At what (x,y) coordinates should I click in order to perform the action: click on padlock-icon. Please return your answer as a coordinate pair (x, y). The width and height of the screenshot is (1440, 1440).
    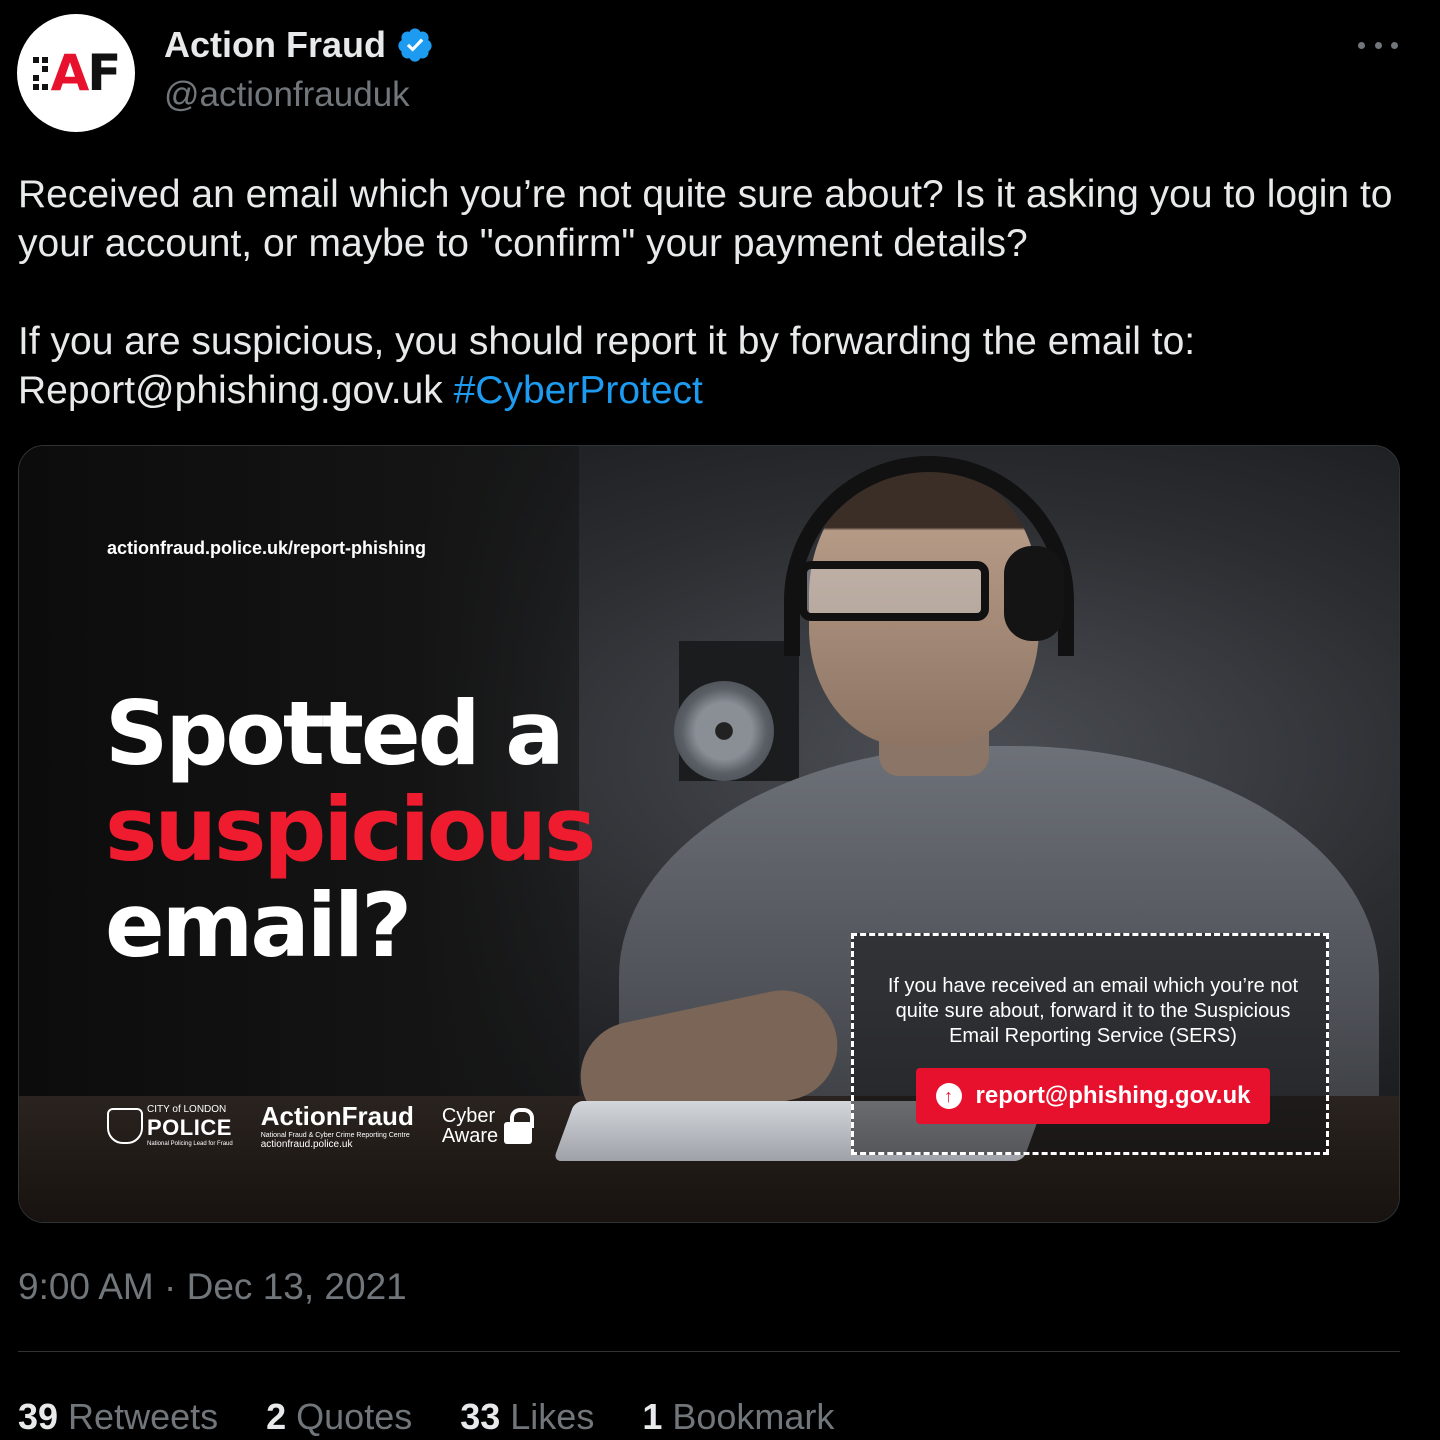
    Looking at the image, I should click on (519, 1125).